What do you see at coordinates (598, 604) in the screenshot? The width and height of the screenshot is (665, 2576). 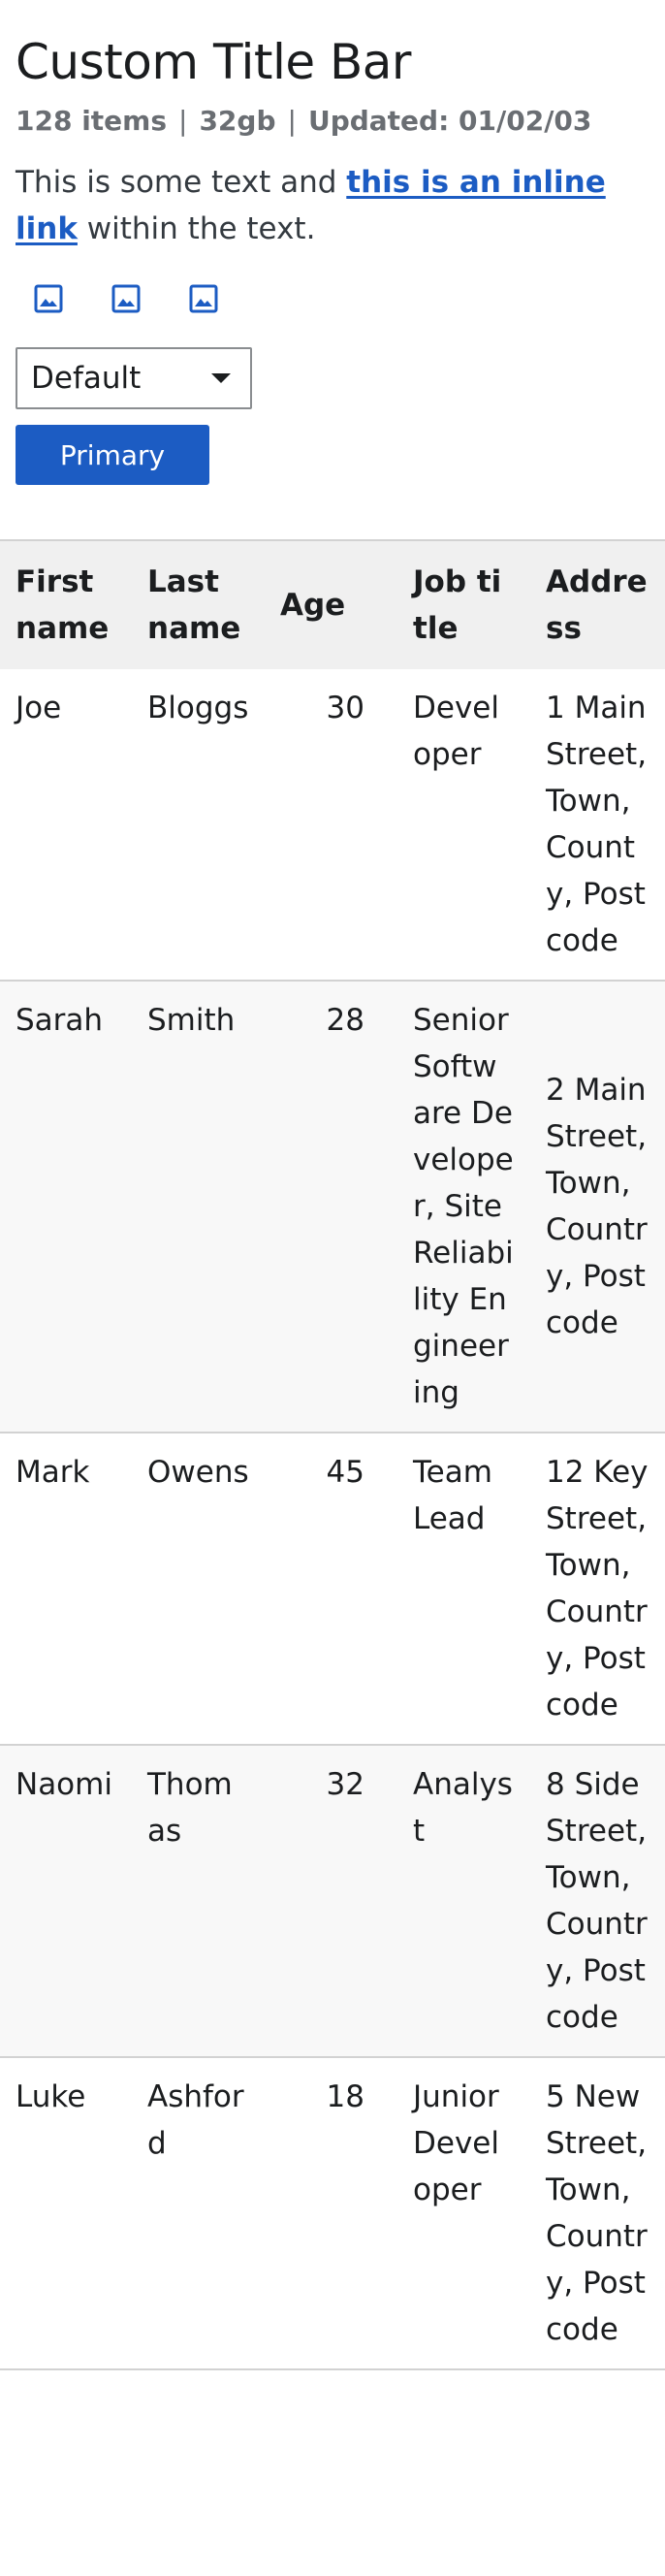 I see `column-header-address: Address` at bounding box center [598, 604].